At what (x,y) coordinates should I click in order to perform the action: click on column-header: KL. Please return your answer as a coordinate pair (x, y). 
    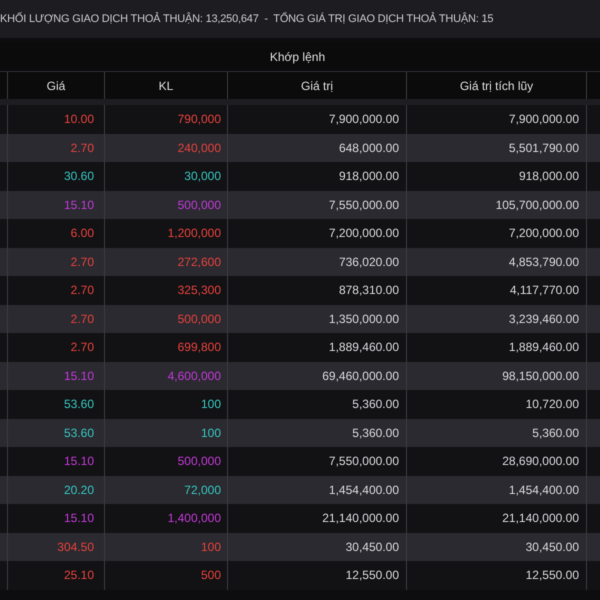
    Looking at the image, I should click on (166, 85).